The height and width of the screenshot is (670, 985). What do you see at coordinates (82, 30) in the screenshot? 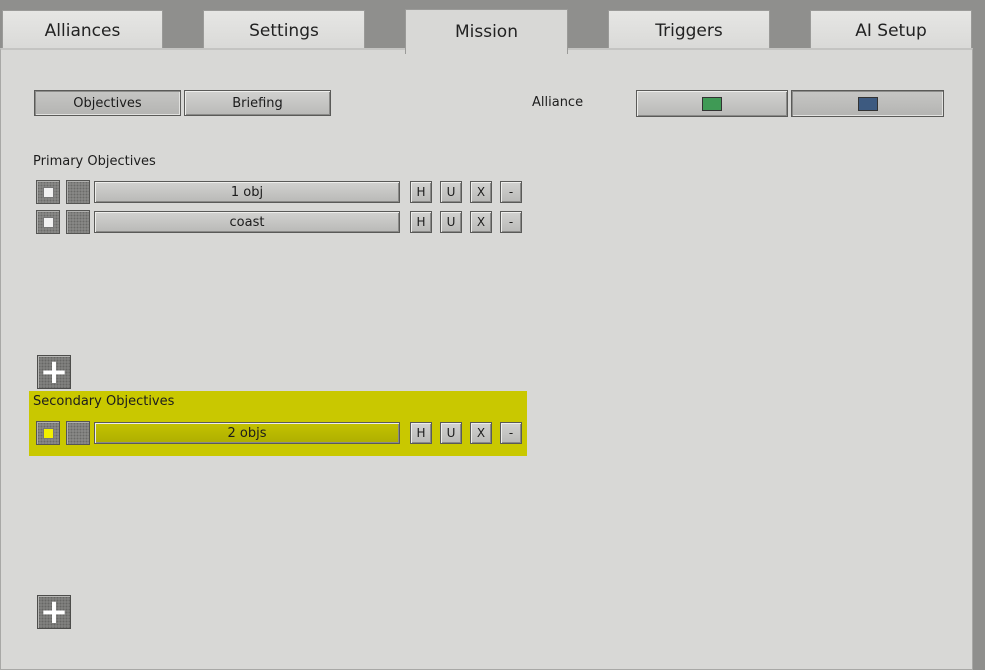
I see `tab-alliances: Alliances` at bounding box center [82, 30].